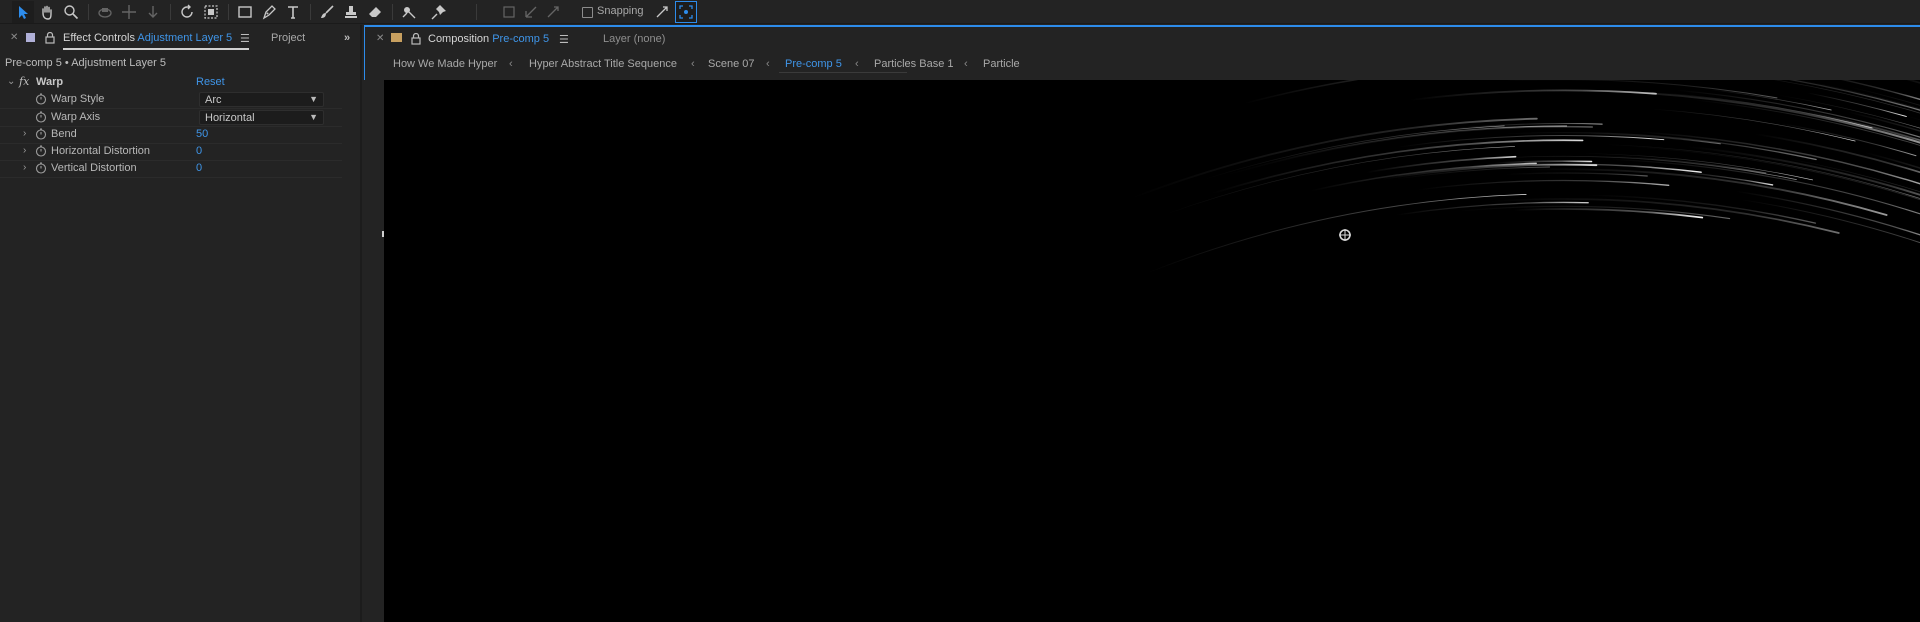  Describe the element at coordinates (94, 168) in the screenshot. I see `property-label: Vertical Distortion` at that location.